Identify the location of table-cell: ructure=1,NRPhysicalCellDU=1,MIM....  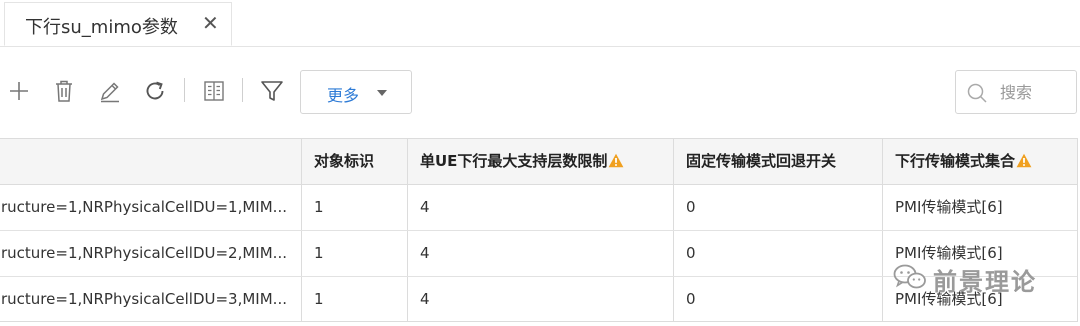
(144, 207).